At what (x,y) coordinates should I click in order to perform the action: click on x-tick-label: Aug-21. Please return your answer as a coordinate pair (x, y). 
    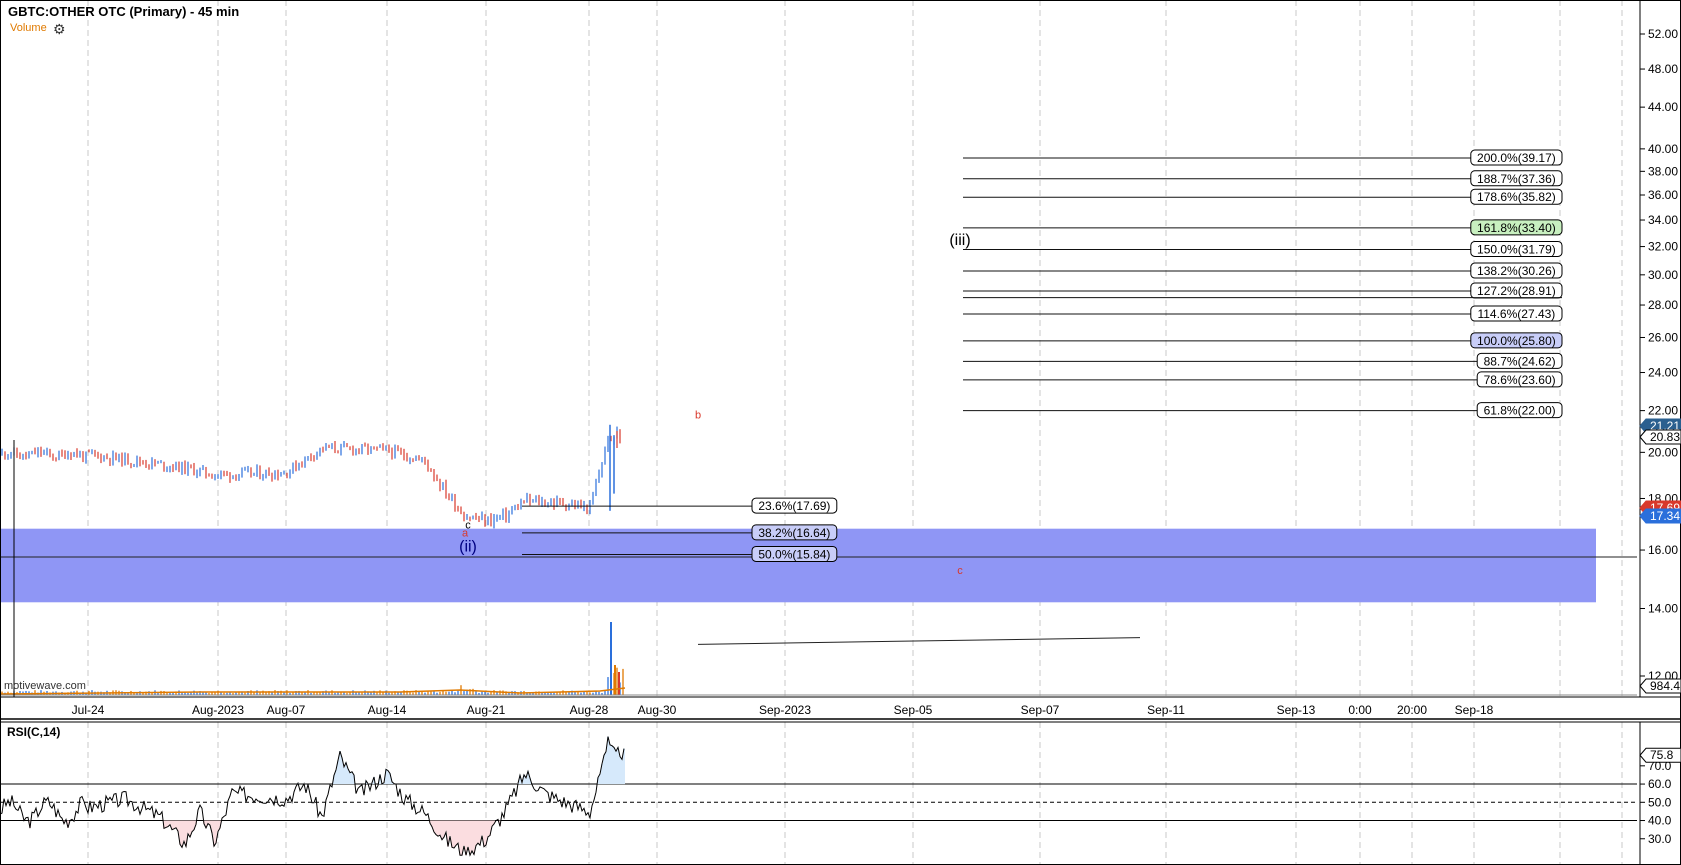
    Looking at the image, I should click on (486, 710).